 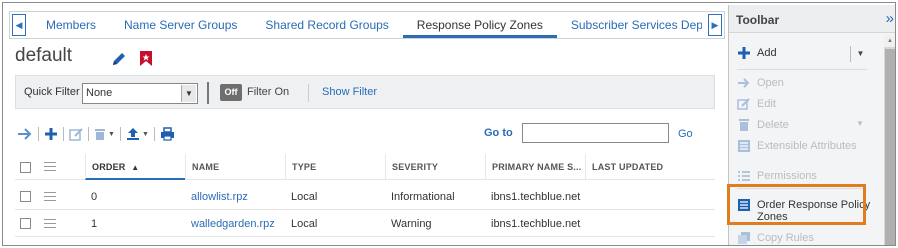 What do you see at coordinates (423, 197) in the screenshot?
I see `cell-severity: Informational` at bounding box center [423, 197].